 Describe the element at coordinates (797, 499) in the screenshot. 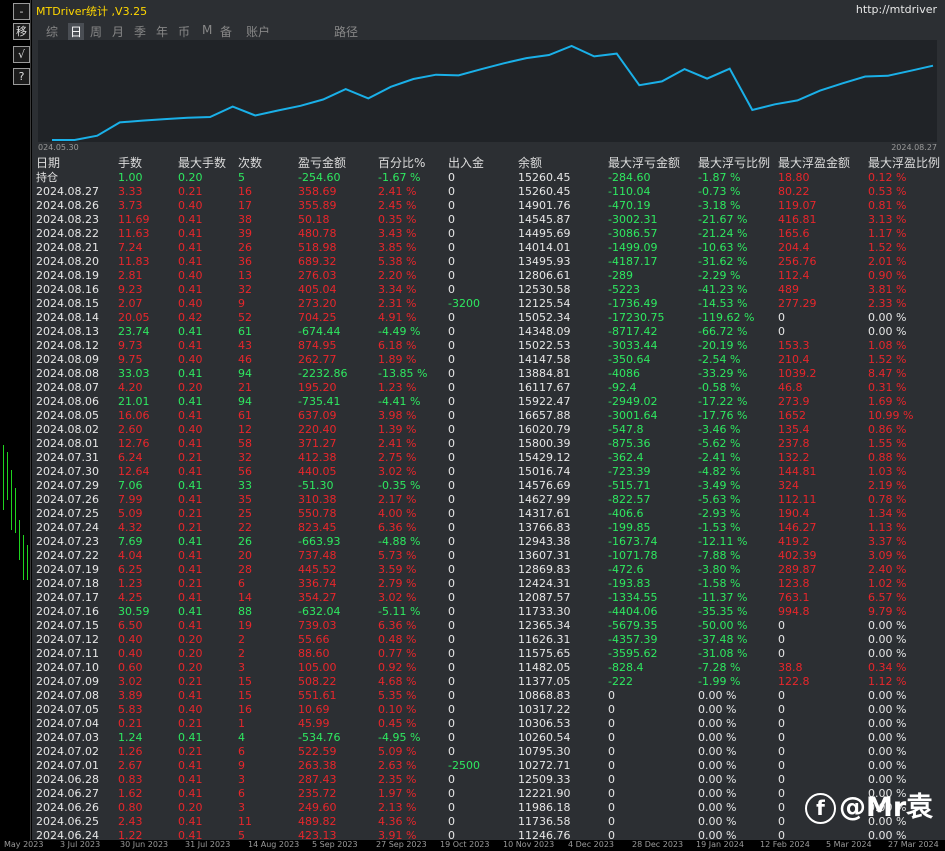

I see `cell-10: 112.11` at that location.